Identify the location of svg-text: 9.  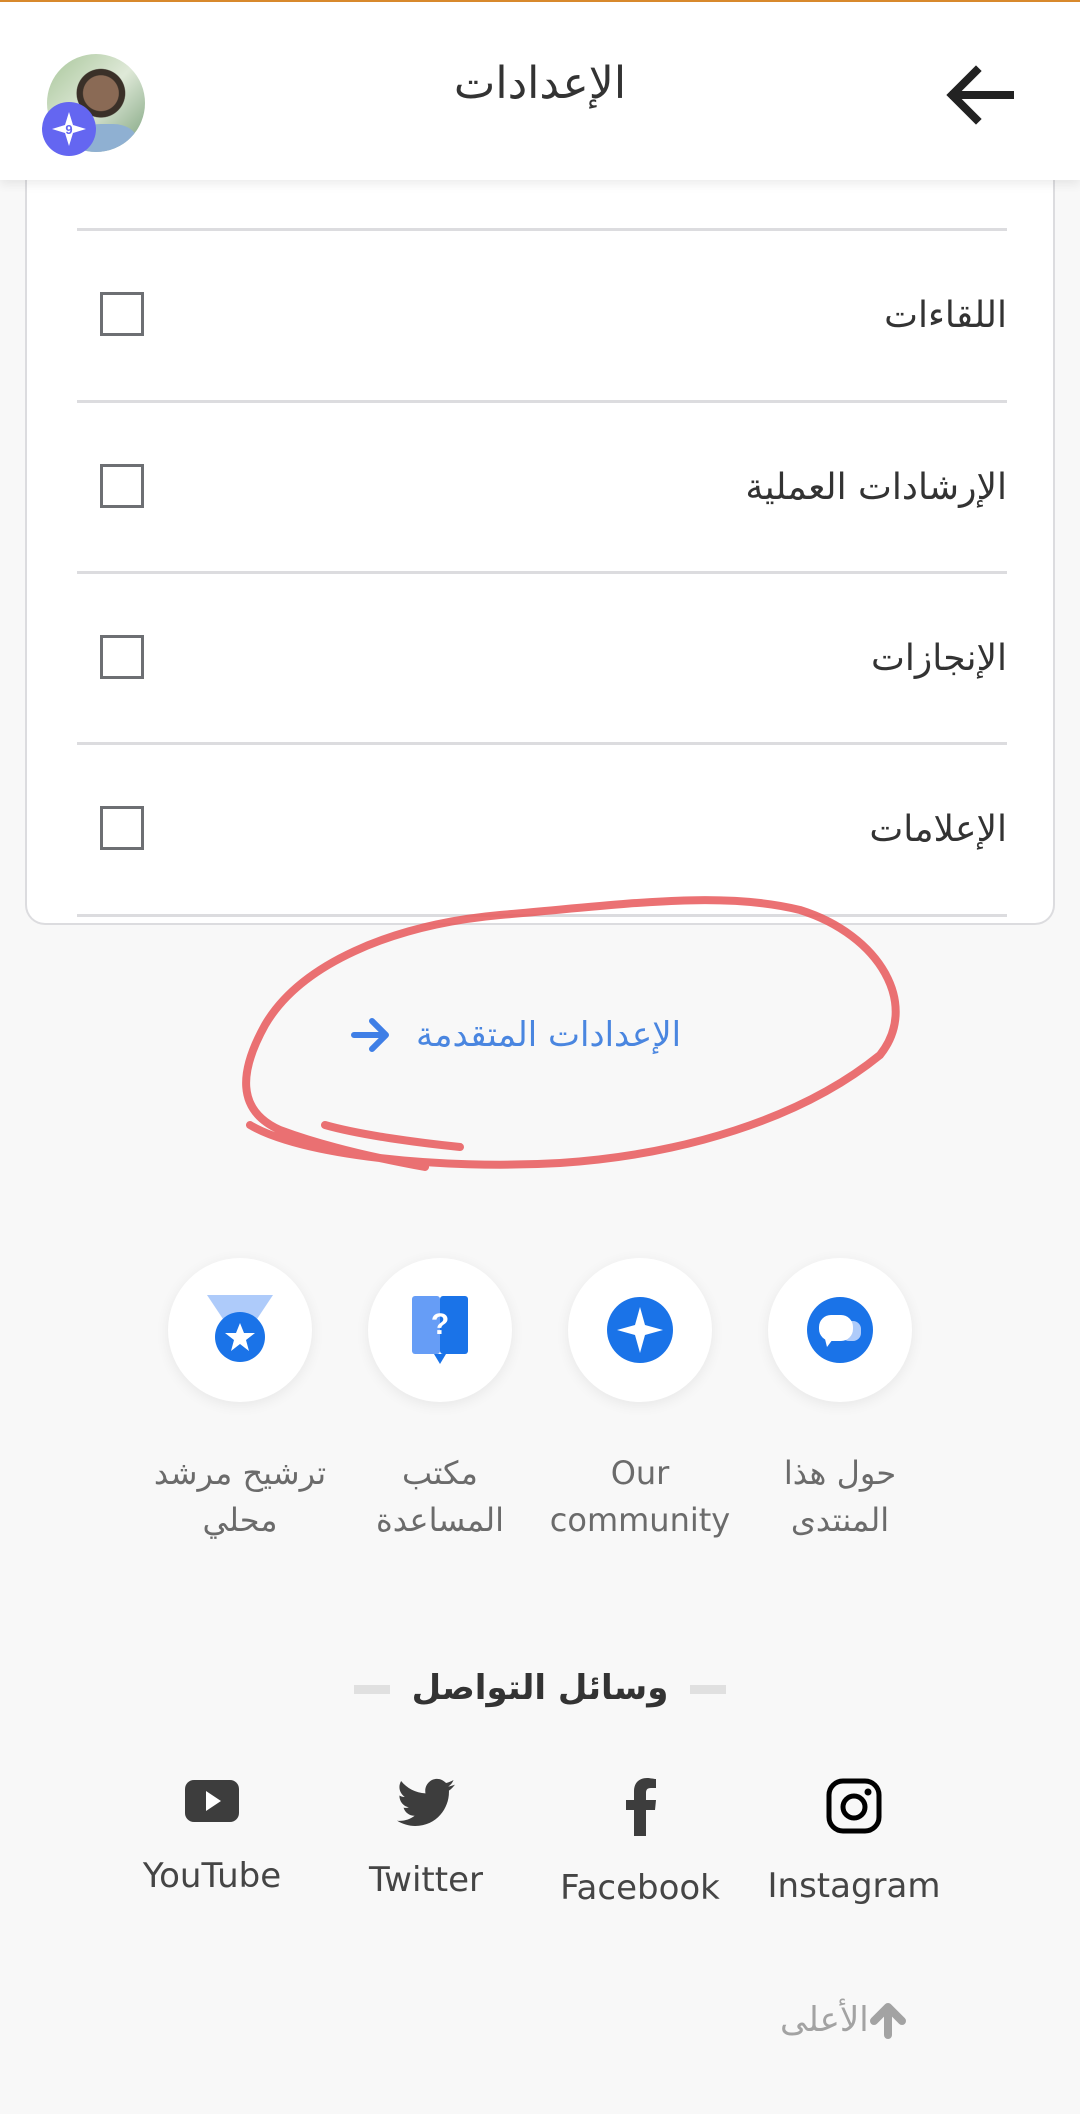
(68, 129).